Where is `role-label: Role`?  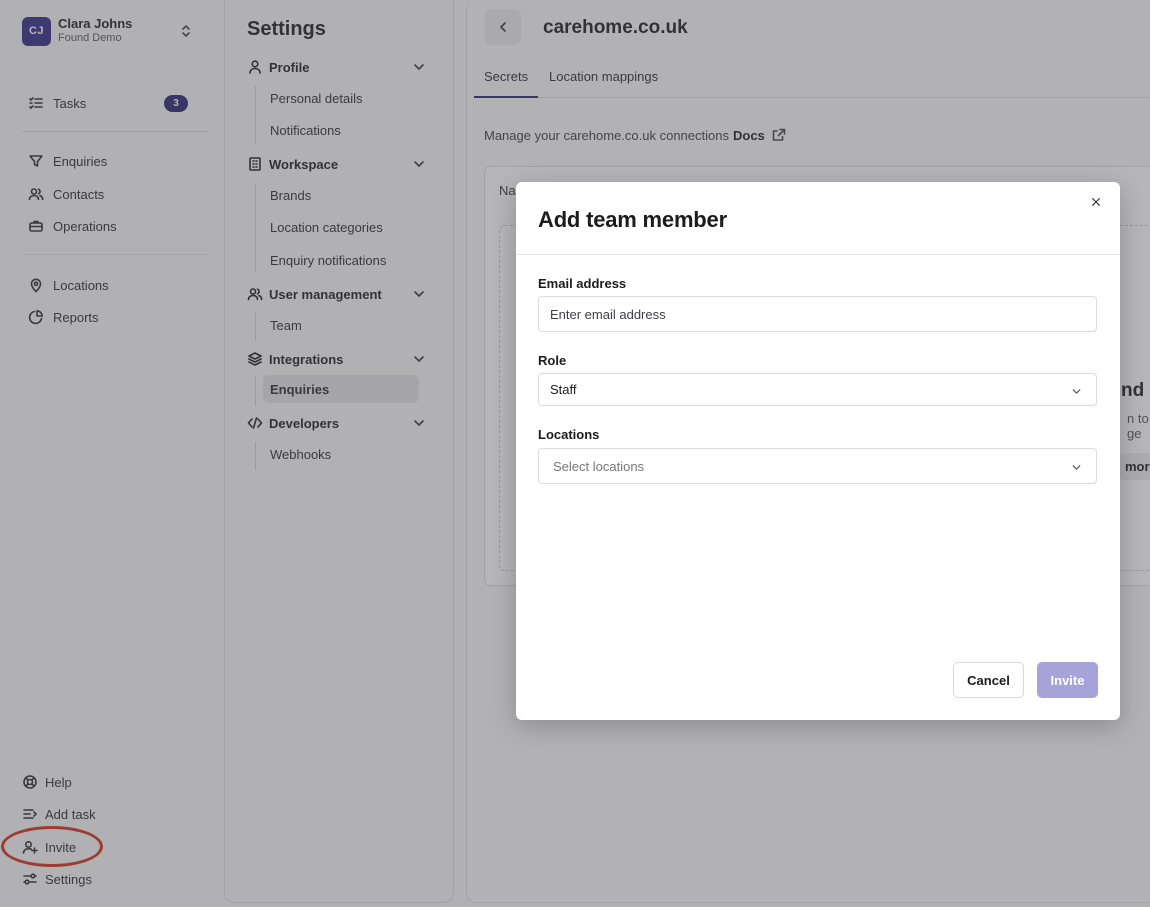 role-label: Role is located at coordinates (552, 360).